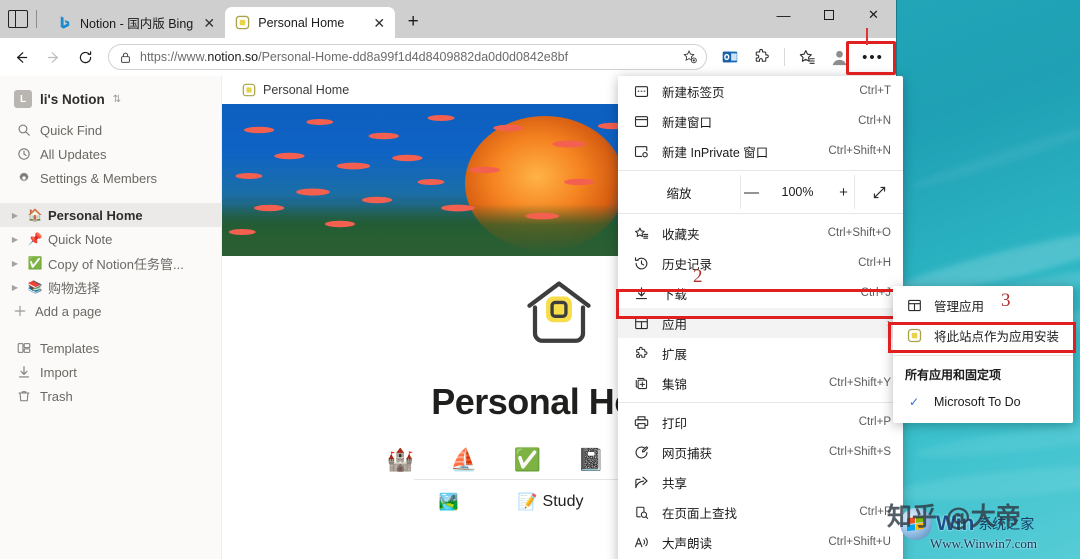 Image resolution: width=1080 pixels, height=559 pixels. What do you see at coordinates (760, 91) in the screenshot?
I see `menu-item-new-tab: 新建标签页 Ctrl+T` at bounding box center [760, 91].